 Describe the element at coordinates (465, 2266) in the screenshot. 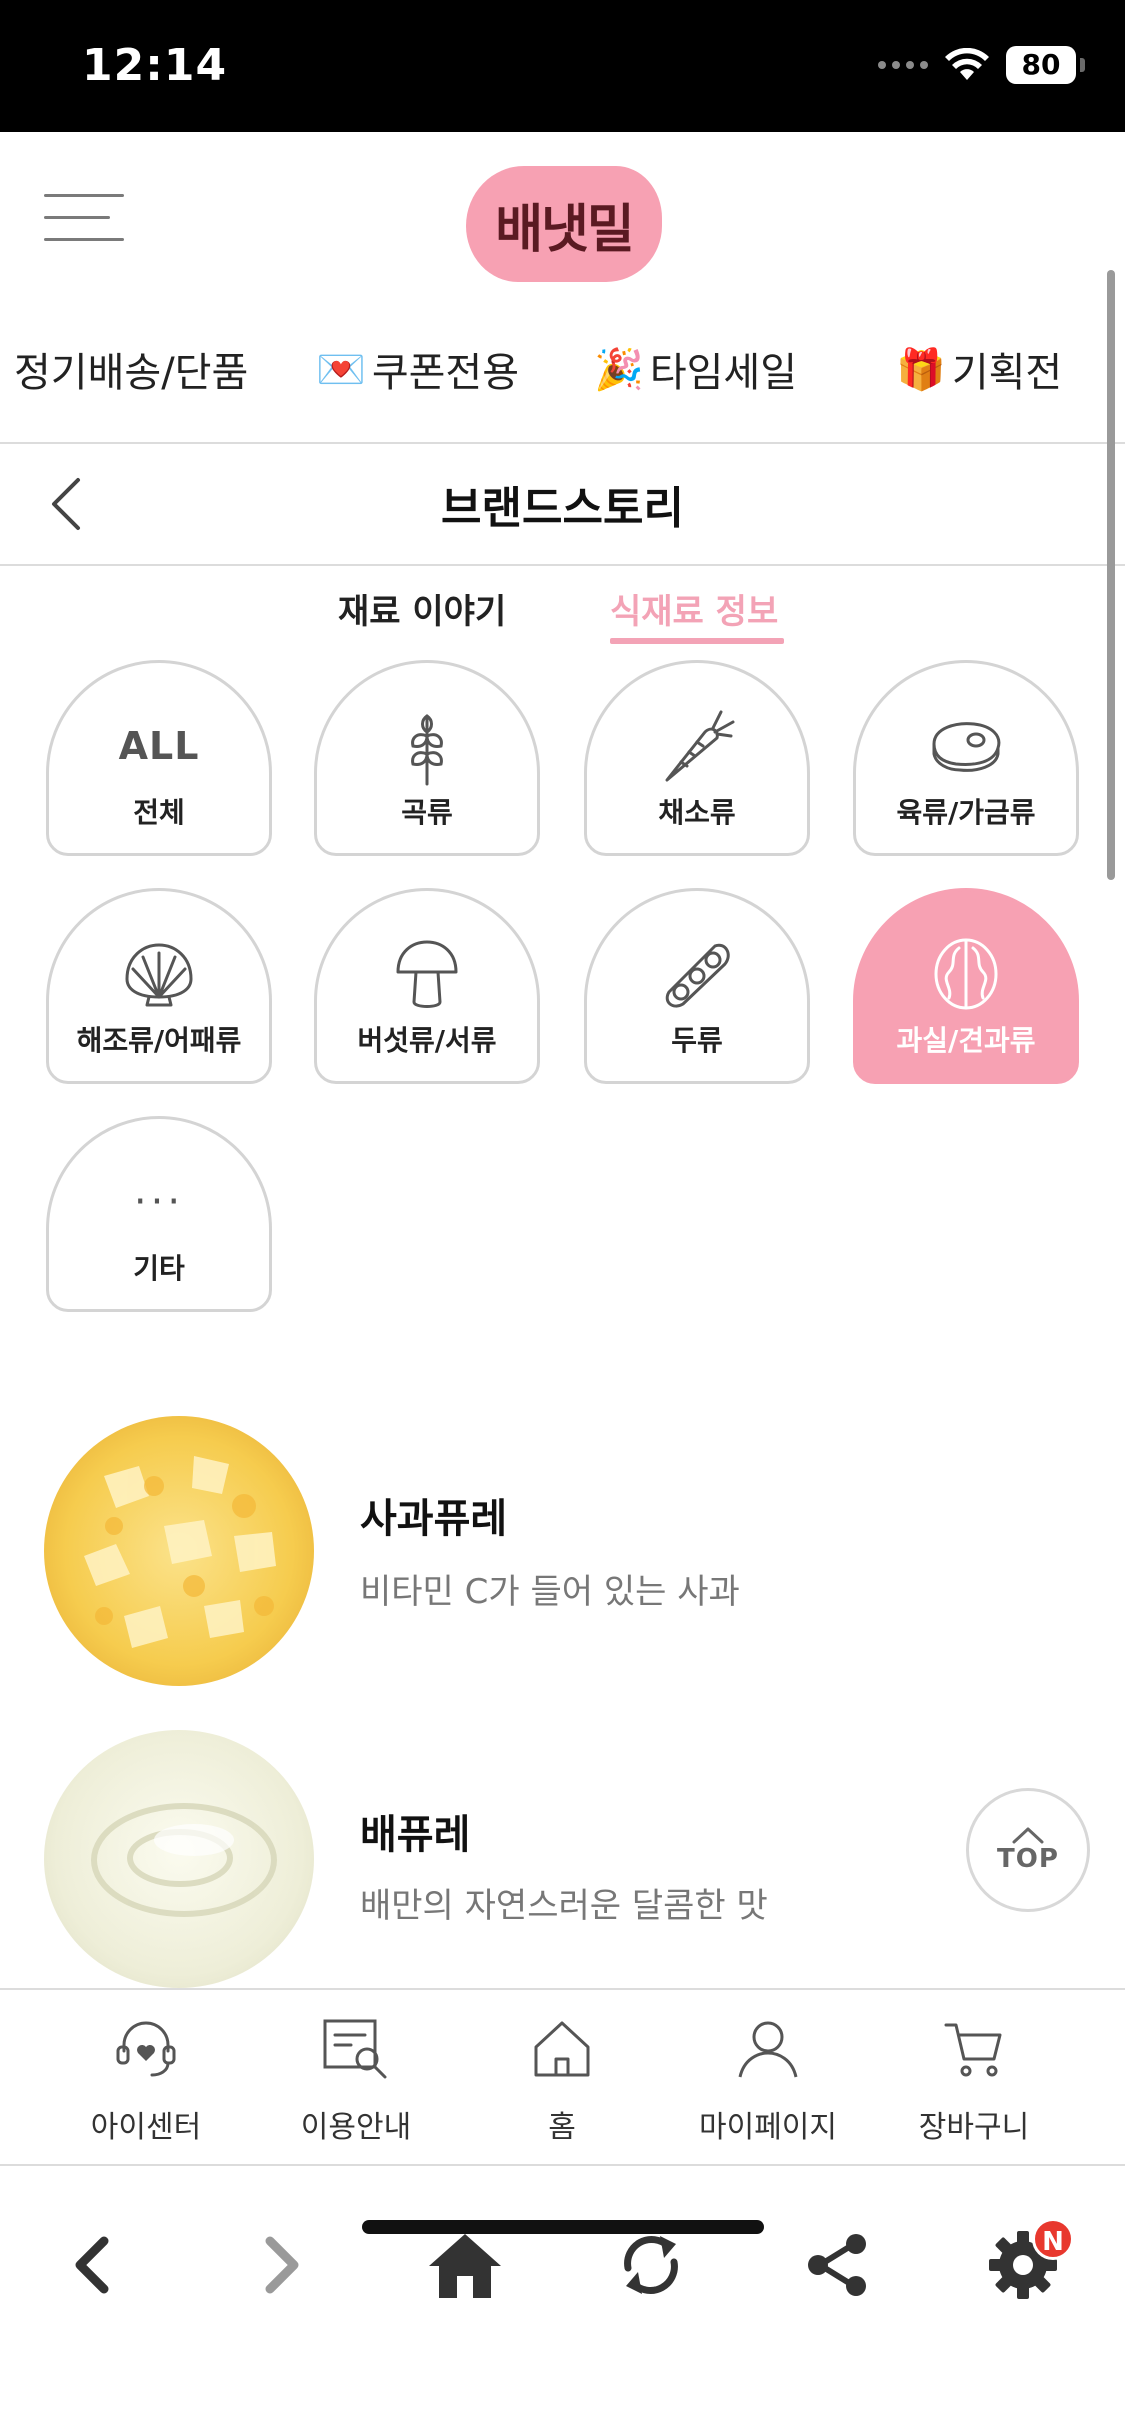

I see `home-filled-icon` at that location.